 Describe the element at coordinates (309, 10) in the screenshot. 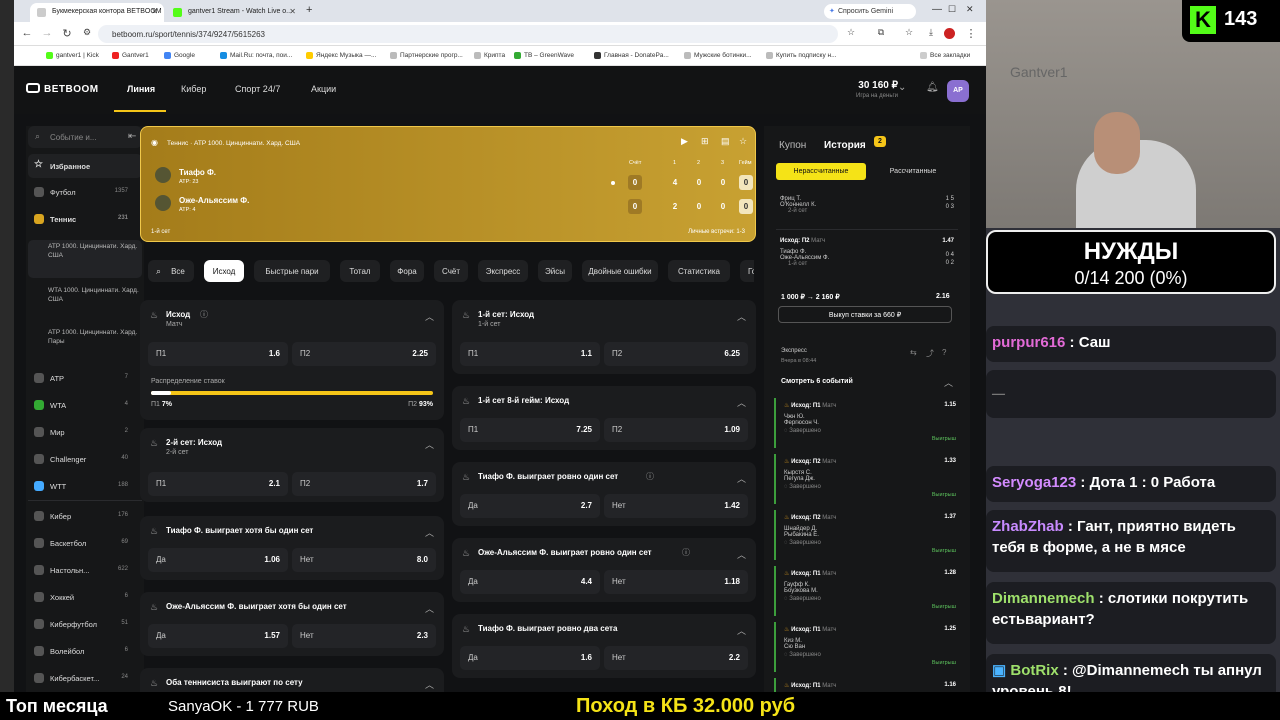

I see `new-tab-button: +` at that location.